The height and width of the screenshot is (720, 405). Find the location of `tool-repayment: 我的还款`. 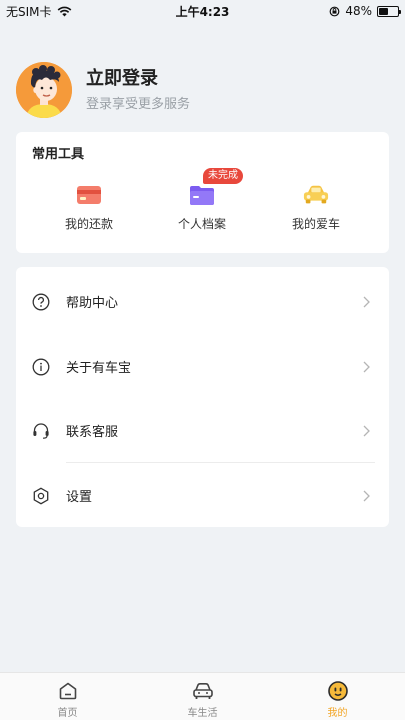

tool-repayment: 我的还款 is located at coordinates (89, 207).